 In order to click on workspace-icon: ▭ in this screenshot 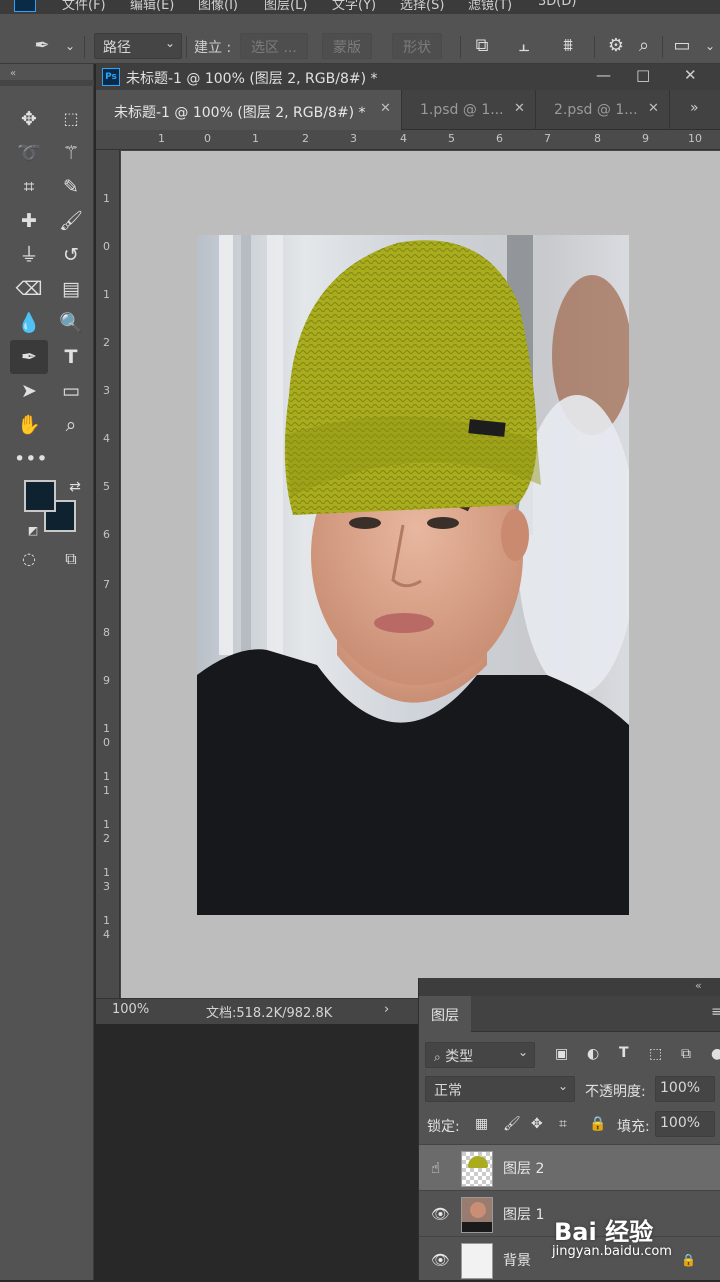, I will do `click(682, 46)`.